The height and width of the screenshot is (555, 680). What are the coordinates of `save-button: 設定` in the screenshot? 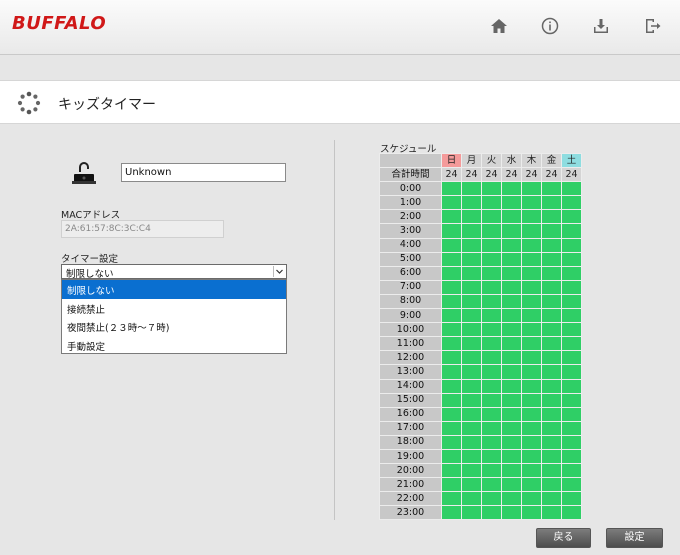 It's located at (634, 538).